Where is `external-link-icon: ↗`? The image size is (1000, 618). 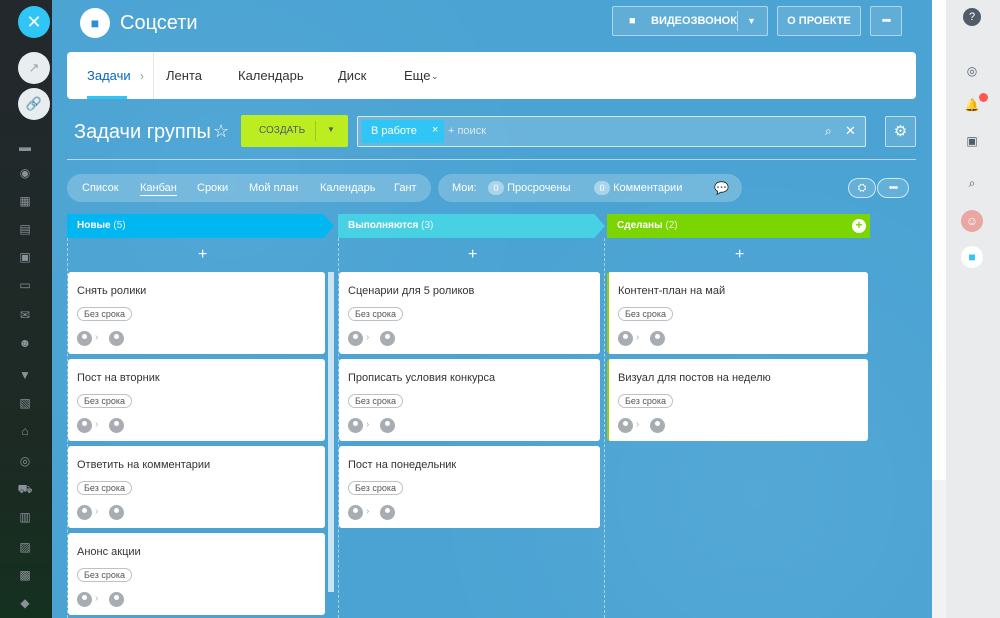 external-link-icon: ↗ is located at coordinates (34, 68).